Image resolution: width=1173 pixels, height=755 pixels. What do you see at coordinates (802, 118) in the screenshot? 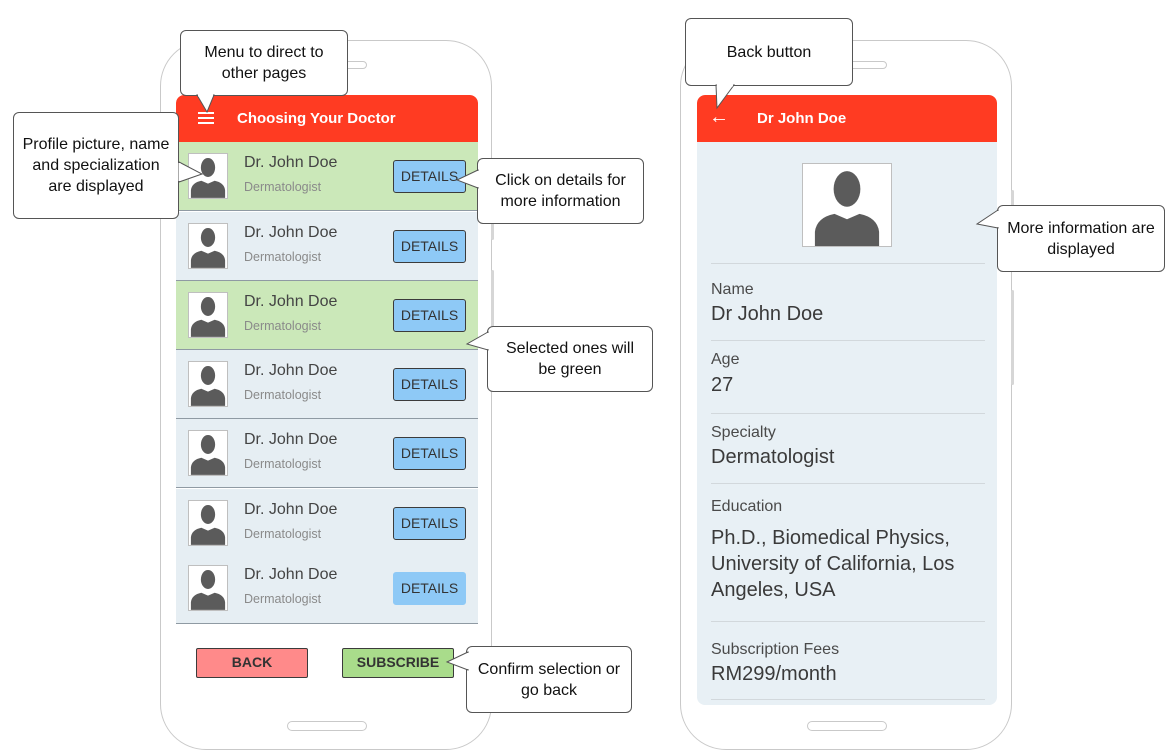
I see `page-title: Dr John Doe` at bounding box center [802, 118].